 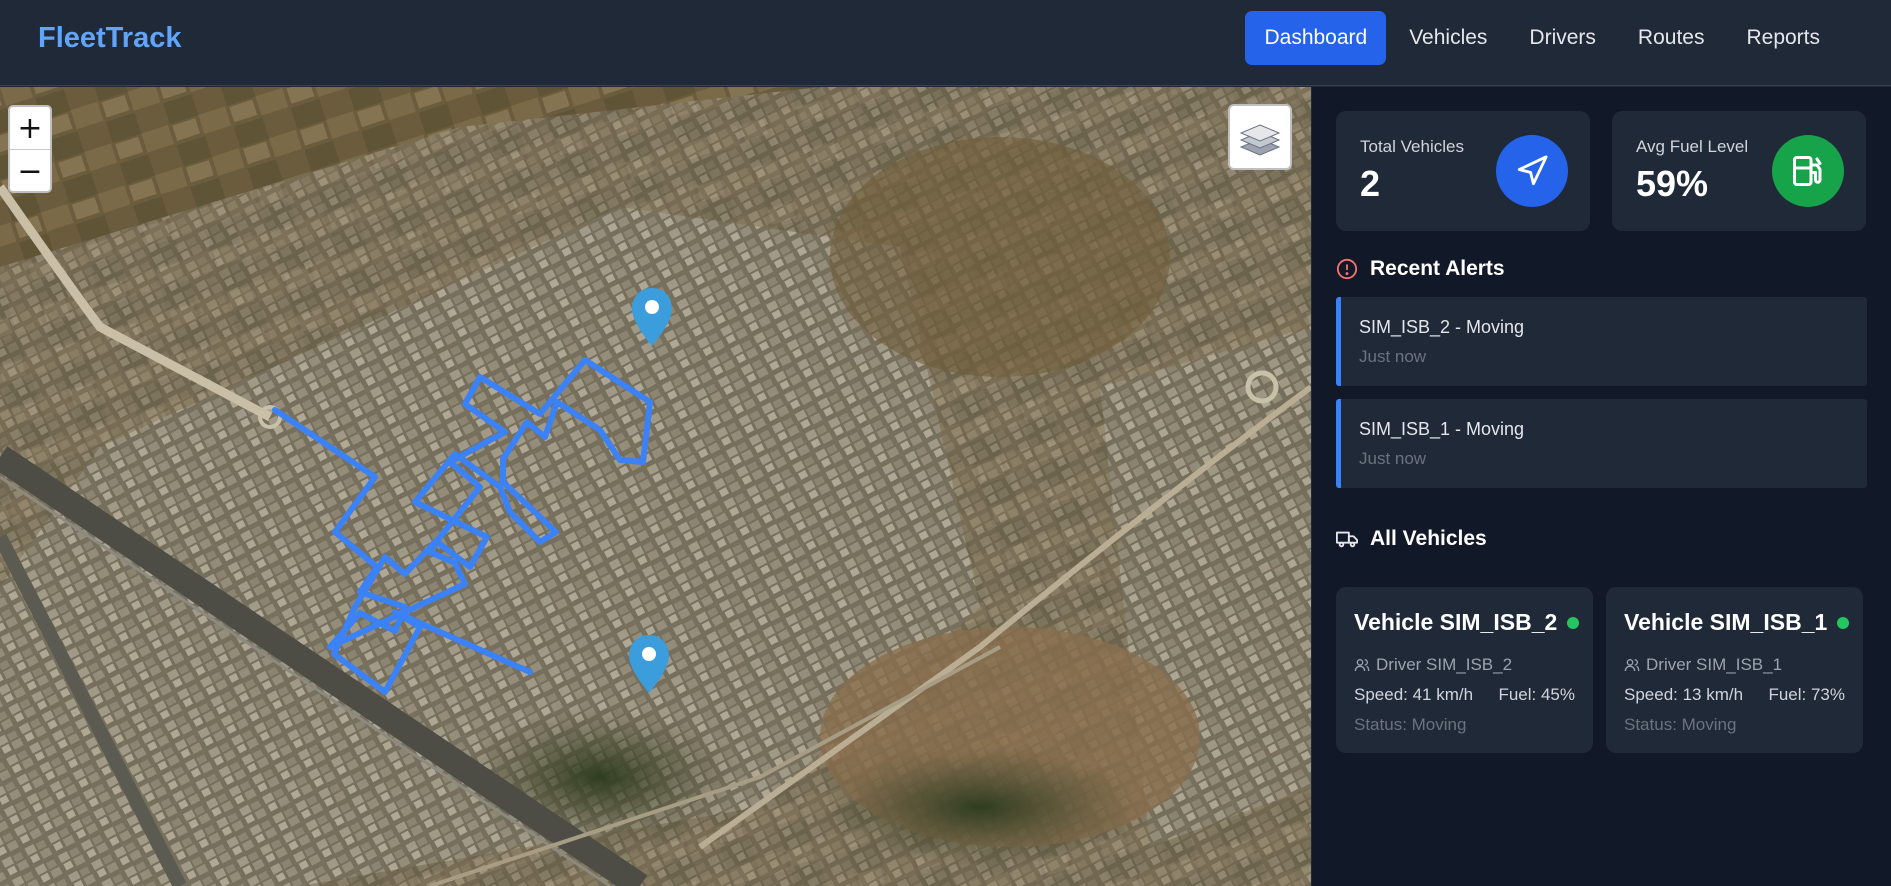 I want to click on truck-icon, so click(x=1347, y=539).